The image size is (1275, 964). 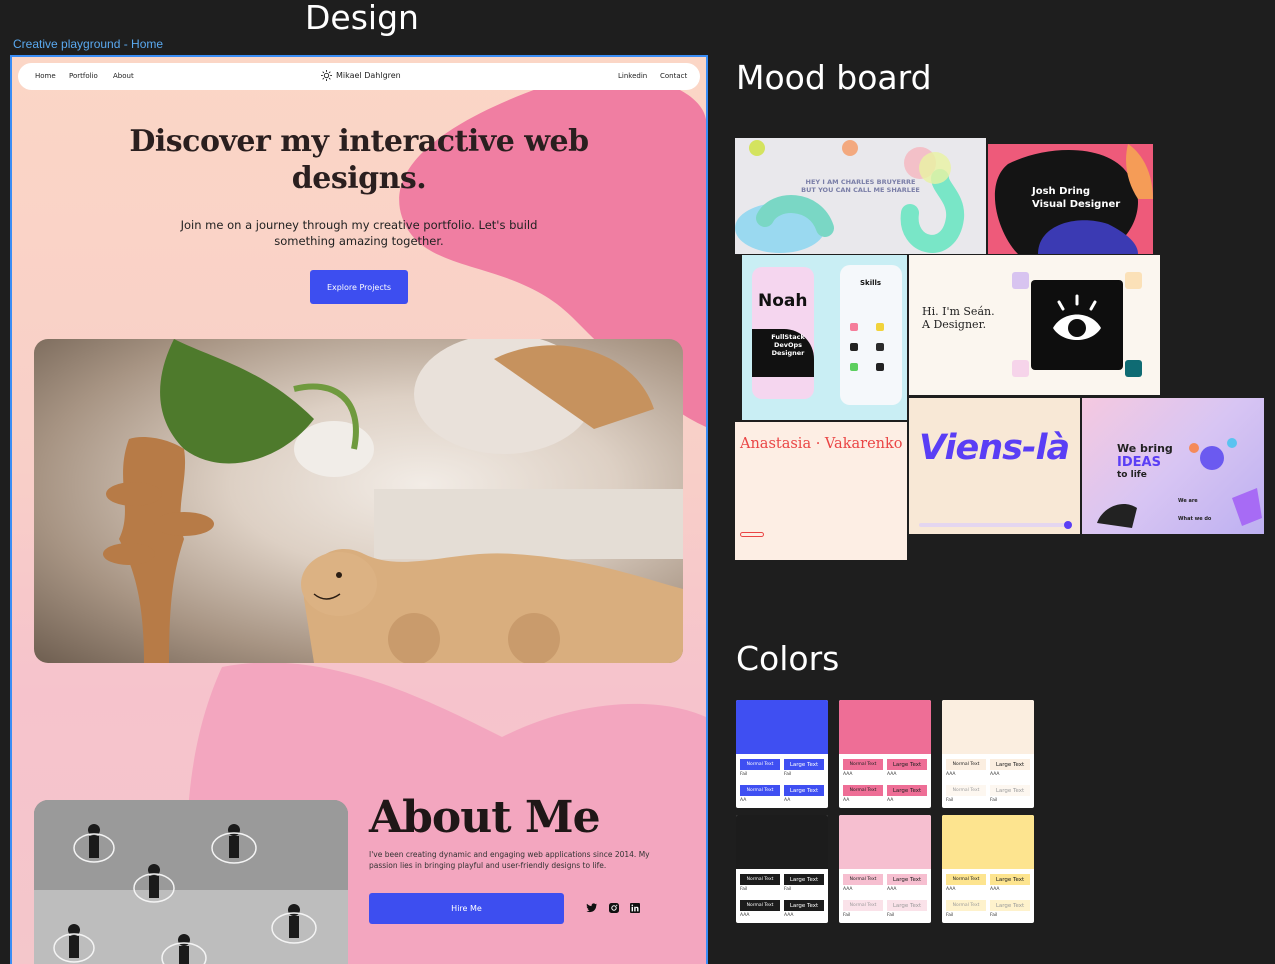 I want to click on about-image, so click(x=191, y=882).